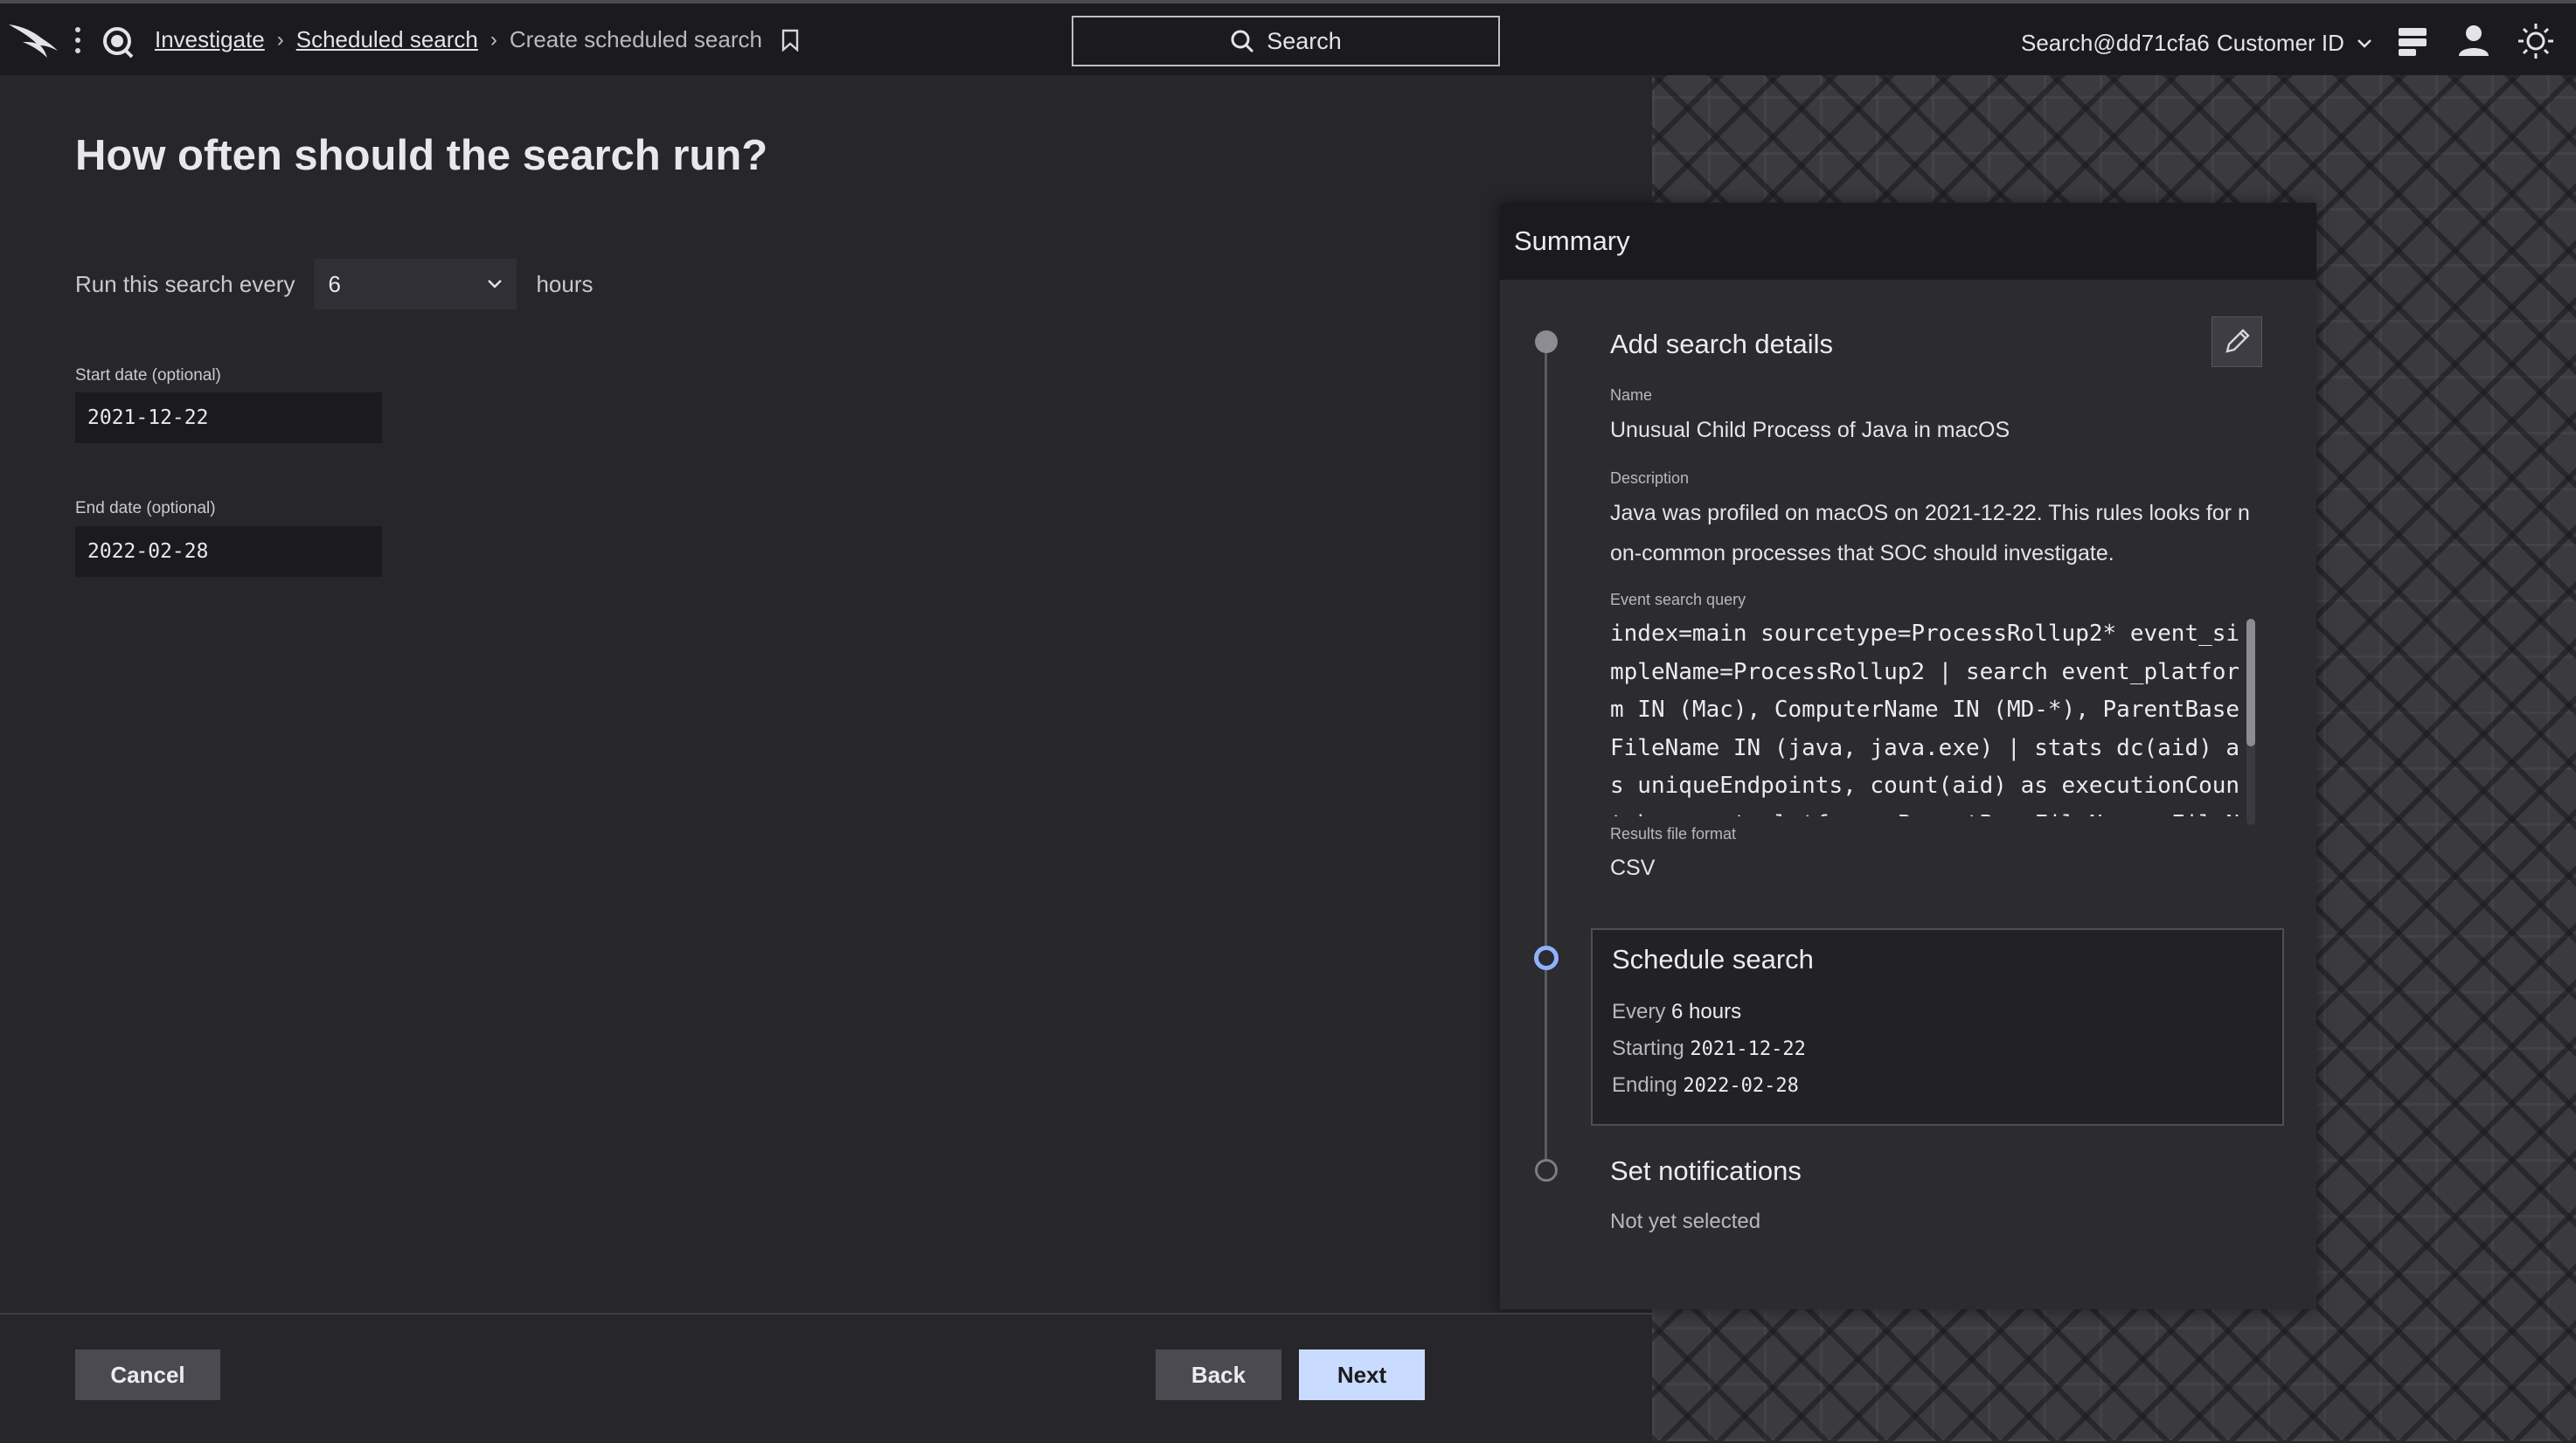  What do you see at coordinates (1547, 1171) in the screenshot?
I see `step-pending-icon` at bounding box center [1547, 1171].